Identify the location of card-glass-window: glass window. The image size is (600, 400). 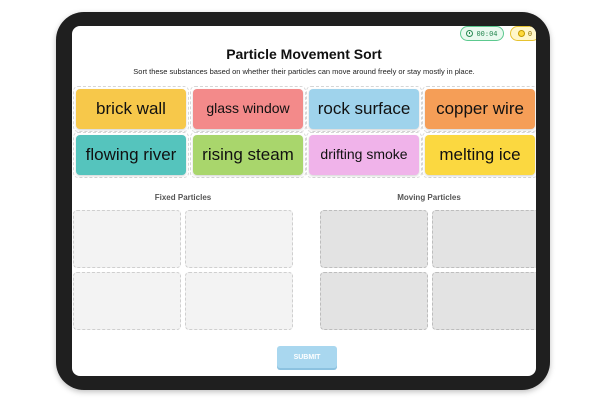
(248, 109).